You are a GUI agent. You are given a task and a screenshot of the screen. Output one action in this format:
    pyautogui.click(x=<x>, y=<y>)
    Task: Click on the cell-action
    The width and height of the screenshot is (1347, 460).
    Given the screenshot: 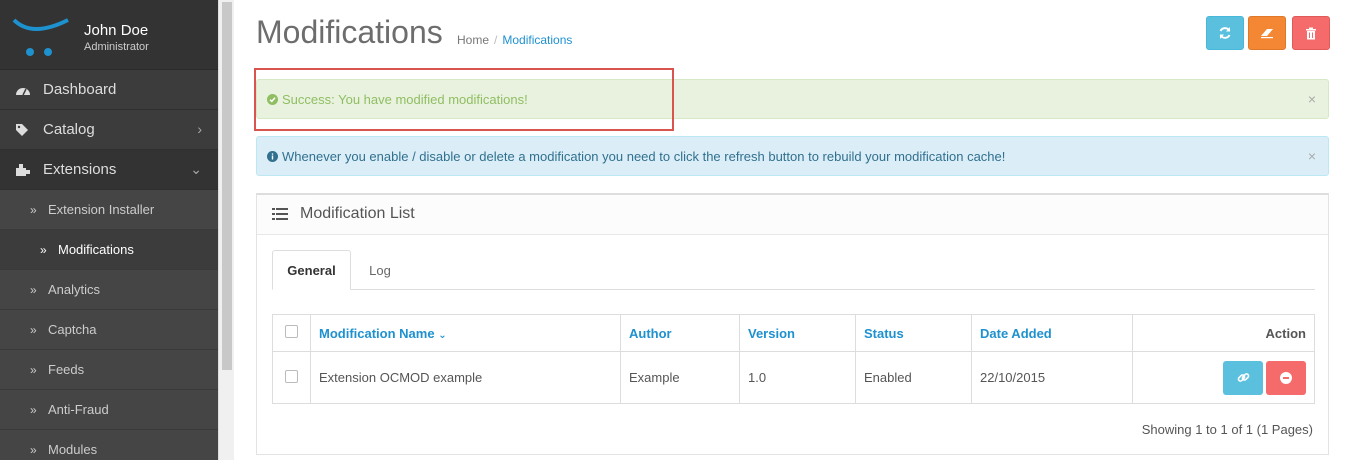 What is the action you would take?
    pyautogui.click(x=1223, y=377)
    